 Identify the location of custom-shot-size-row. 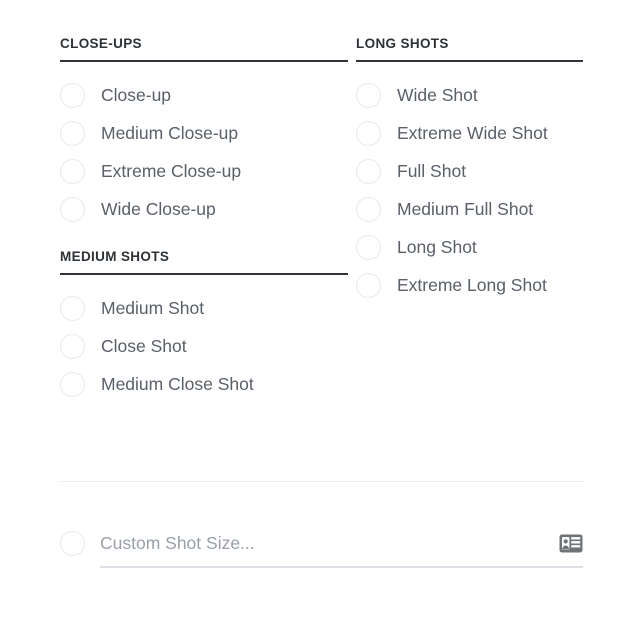
(321, 543).